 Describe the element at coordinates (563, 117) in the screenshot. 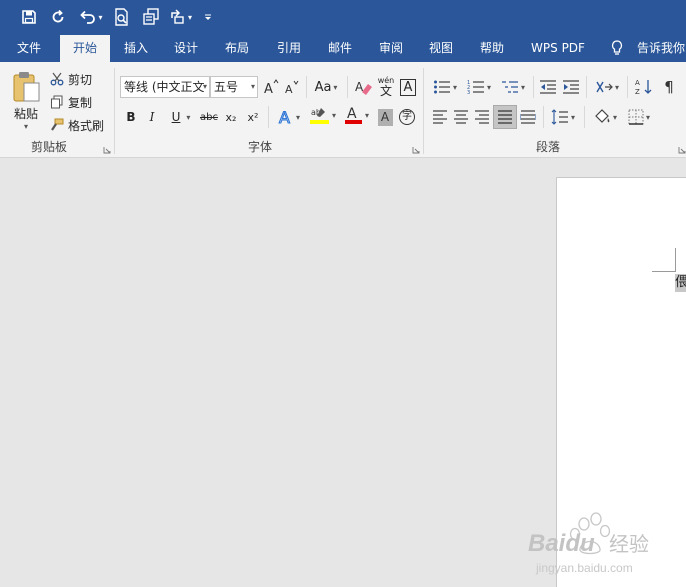

I see `line-spacing-button: ▾` at that location.